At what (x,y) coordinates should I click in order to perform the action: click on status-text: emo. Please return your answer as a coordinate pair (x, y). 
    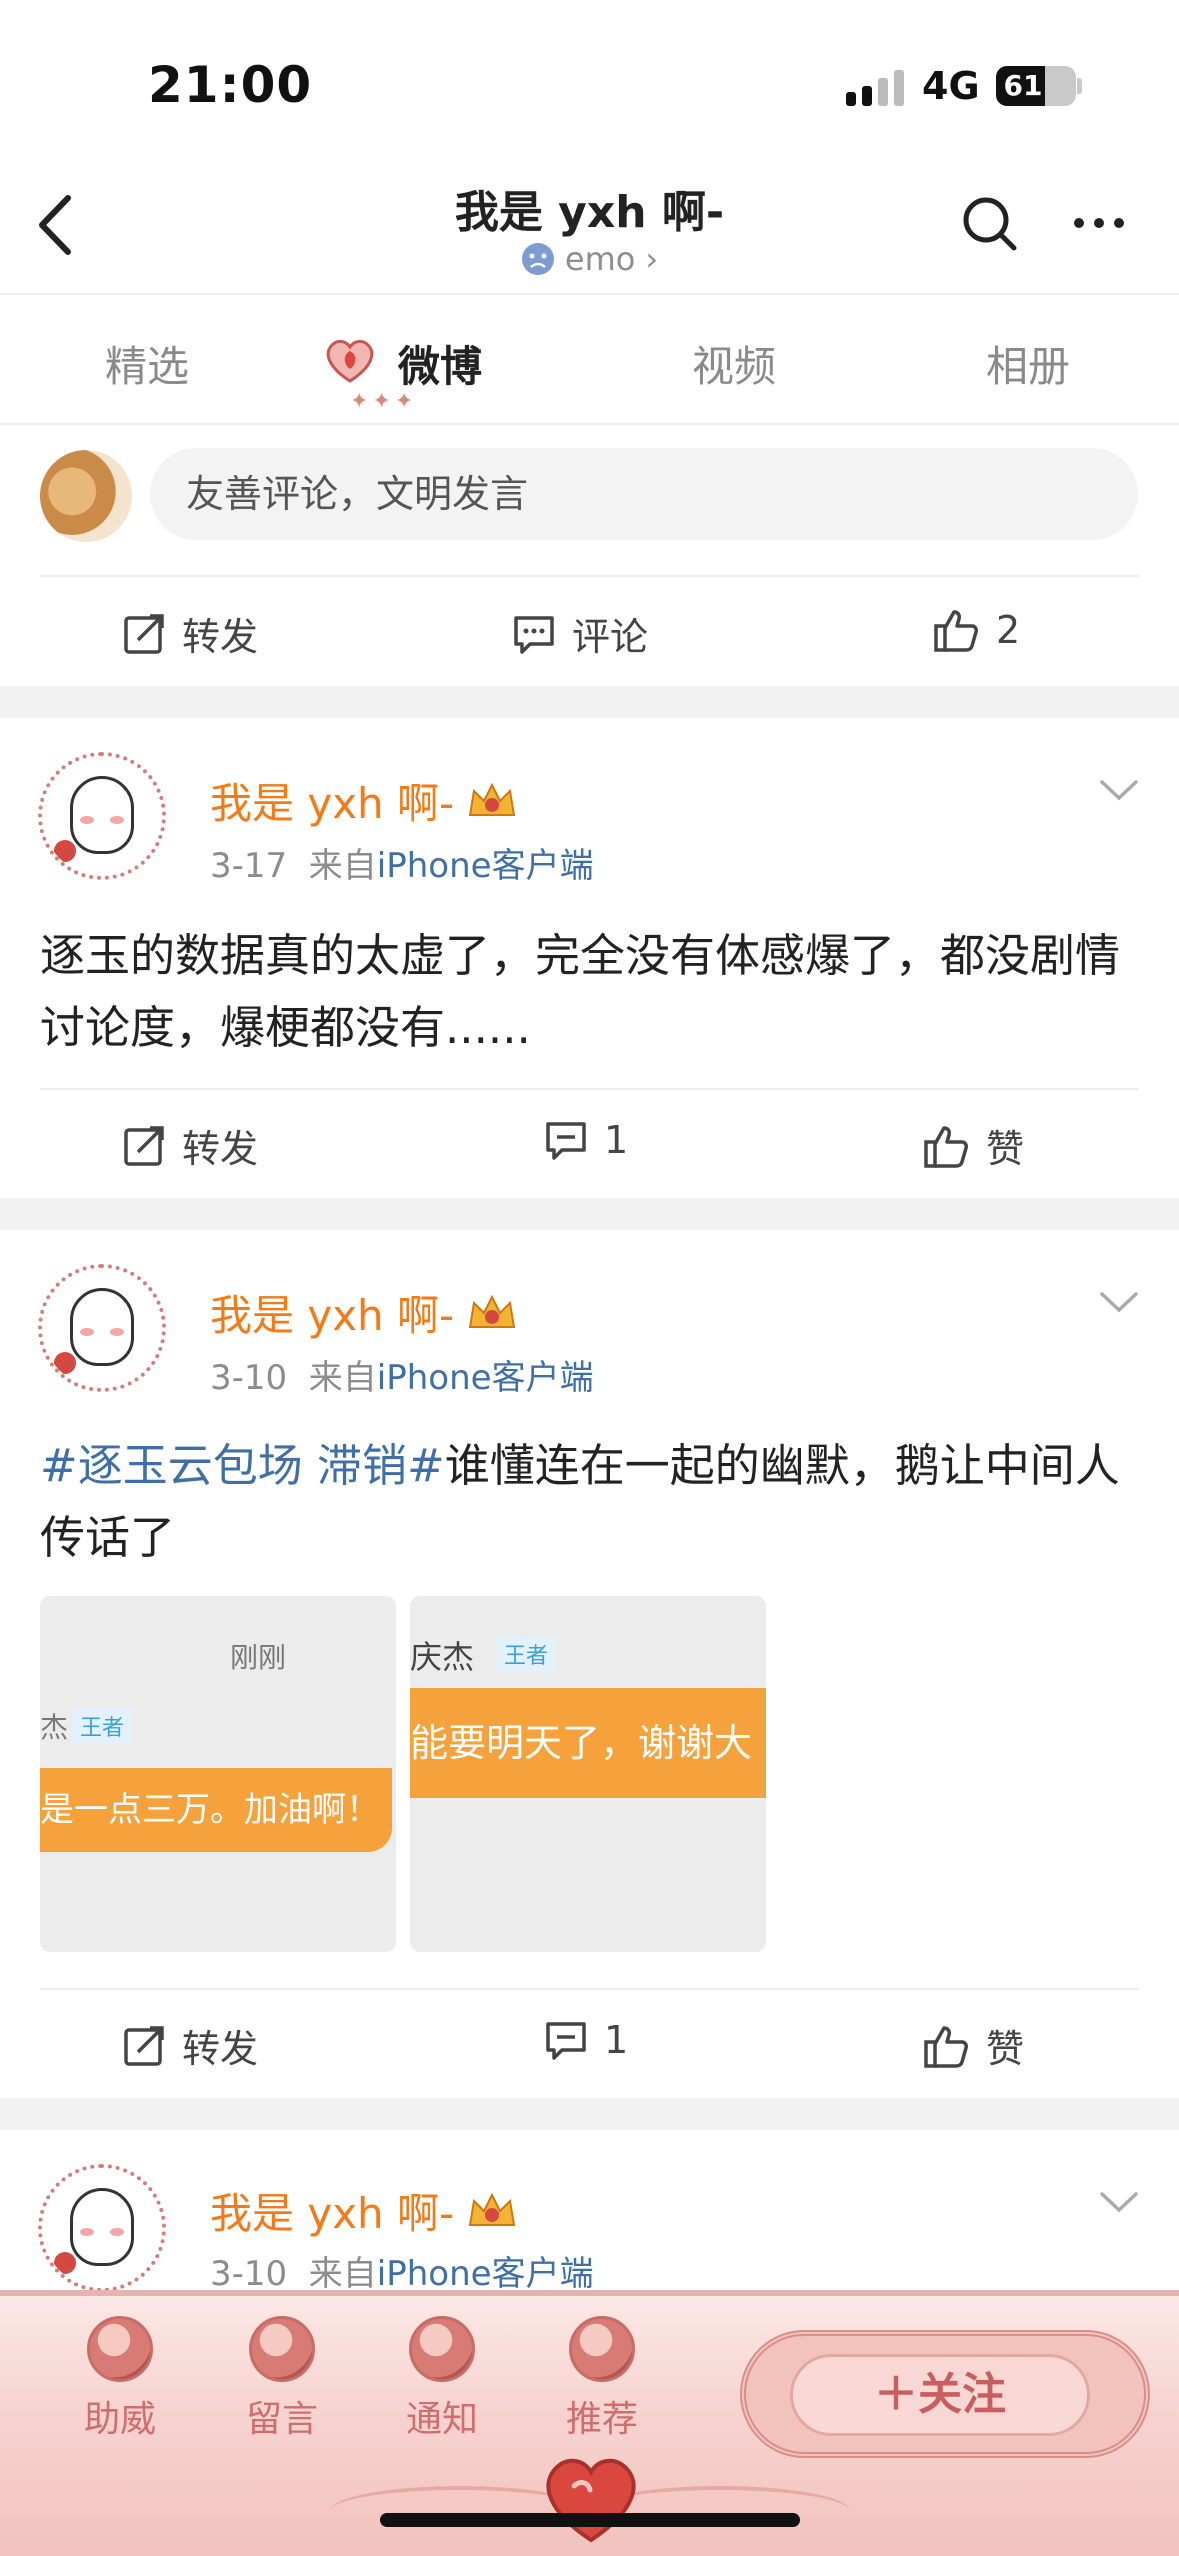
    Looking at the image, I should click on (600, 259).